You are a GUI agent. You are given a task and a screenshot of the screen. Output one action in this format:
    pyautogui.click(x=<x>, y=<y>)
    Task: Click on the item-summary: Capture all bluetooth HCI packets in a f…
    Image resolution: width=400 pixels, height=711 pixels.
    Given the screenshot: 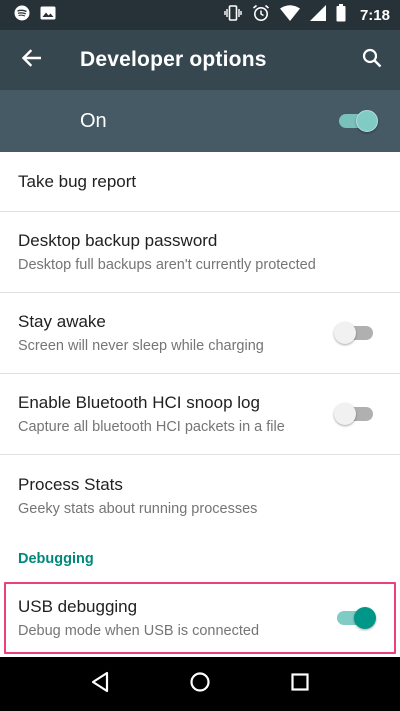 What is the action you would take?
    pyautogui.click(x=151, y=427)
    